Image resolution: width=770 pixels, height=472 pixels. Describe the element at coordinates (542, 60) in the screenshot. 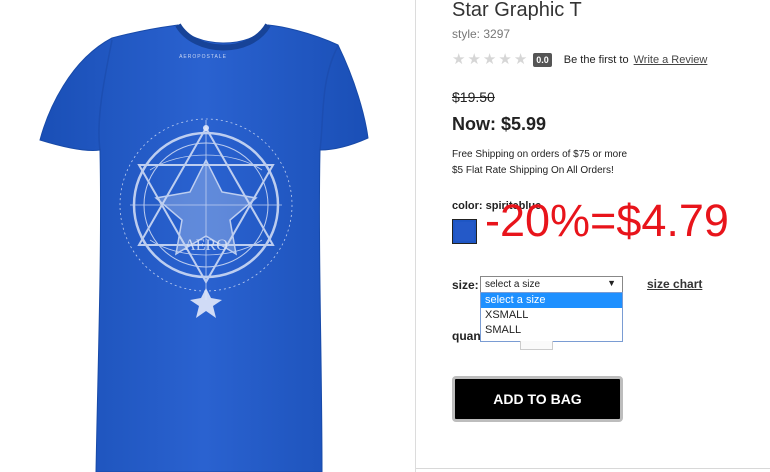

I see `rating-badge: 0.0` at that location.